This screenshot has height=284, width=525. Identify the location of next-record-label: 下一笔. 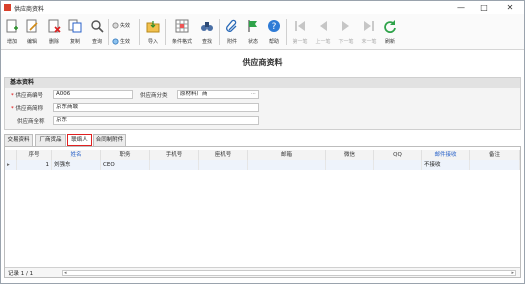
(346, 42).